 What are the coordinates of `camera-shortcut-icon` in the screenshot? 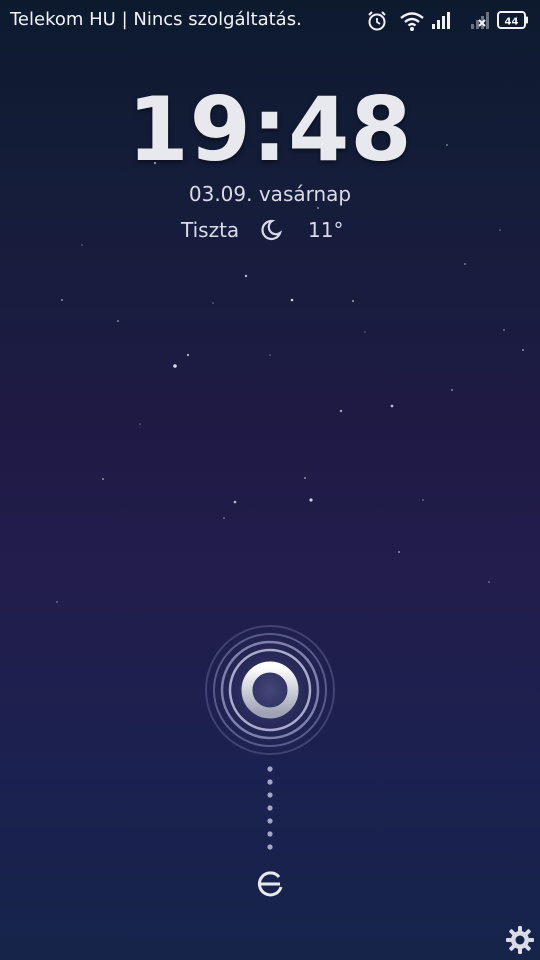 It's located at (270, 886).